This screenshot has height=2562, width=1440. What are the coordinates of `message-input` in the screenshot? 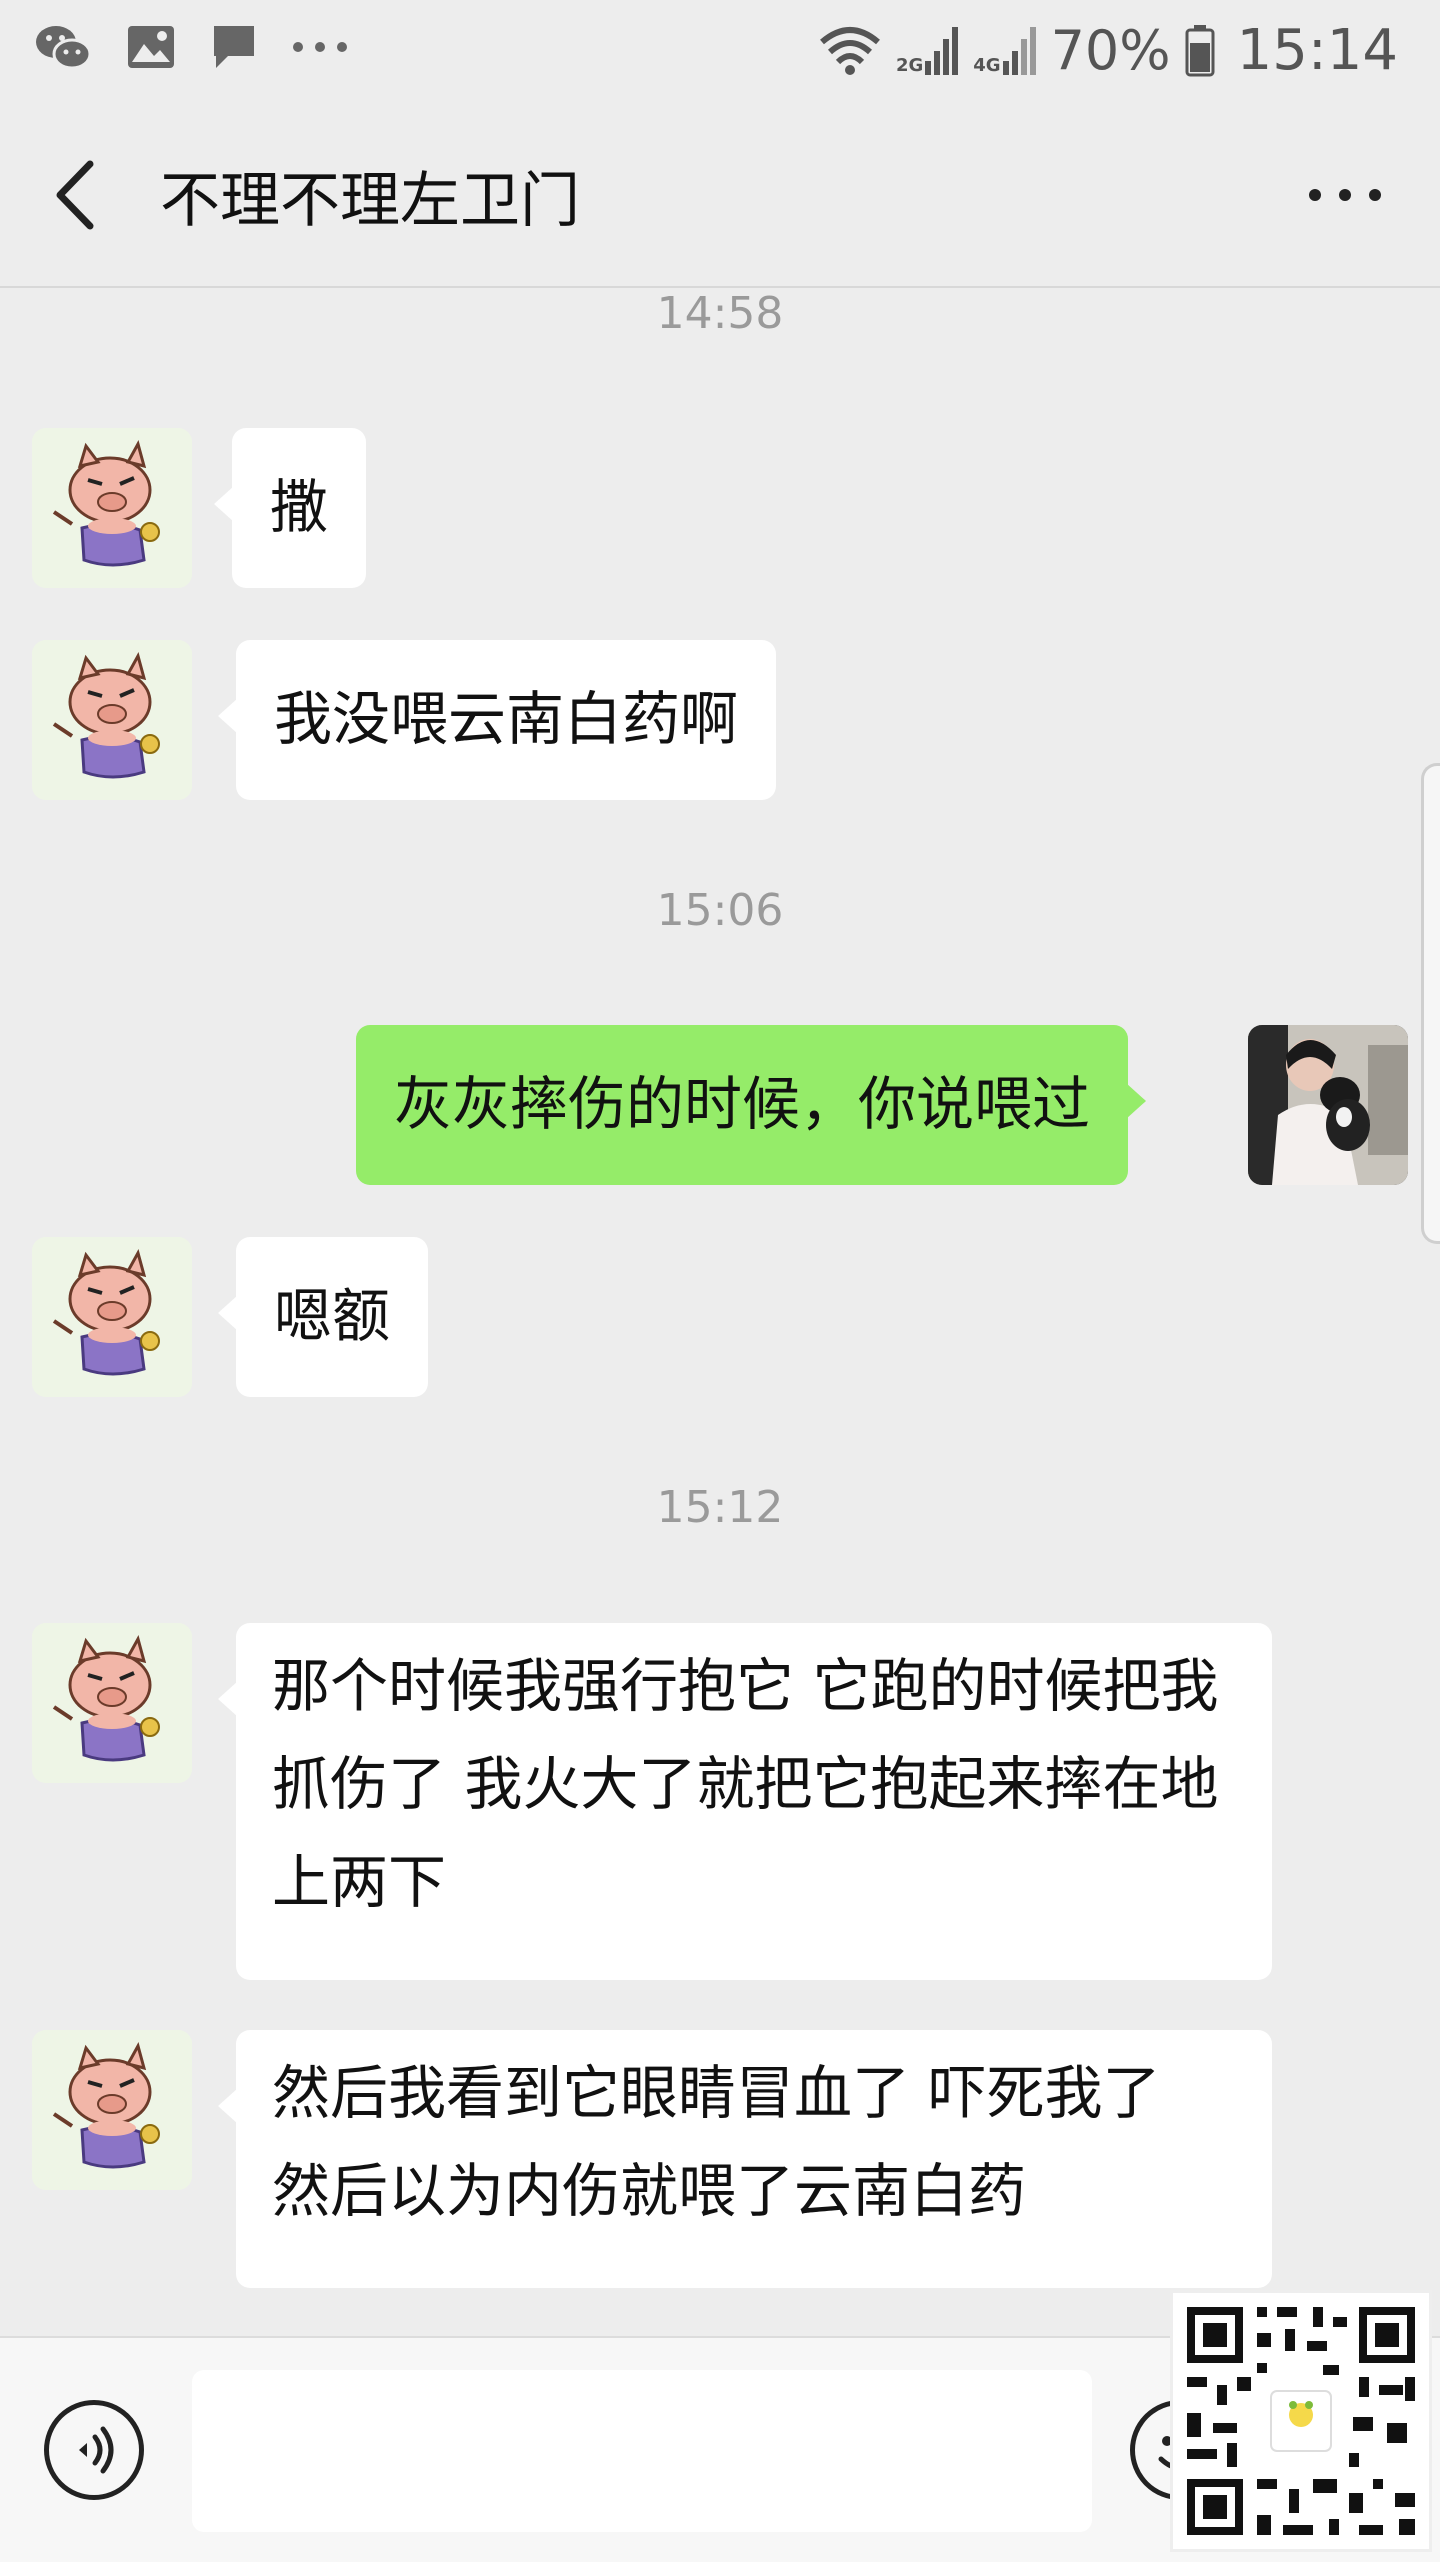 It's located at (642, 2451).